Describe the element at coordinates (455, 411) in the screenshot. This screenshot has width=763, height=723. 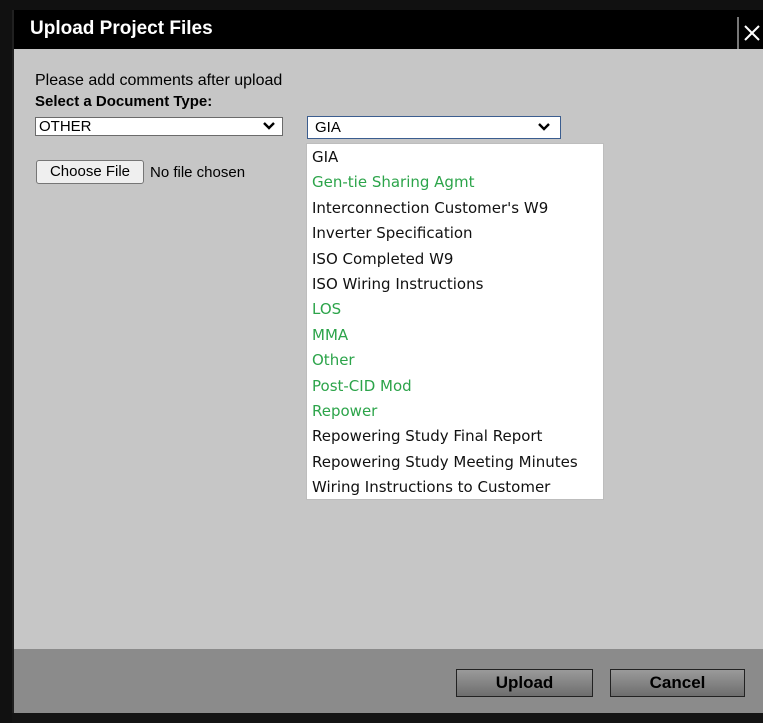
I see `dropdown-option: Repower` at that location.